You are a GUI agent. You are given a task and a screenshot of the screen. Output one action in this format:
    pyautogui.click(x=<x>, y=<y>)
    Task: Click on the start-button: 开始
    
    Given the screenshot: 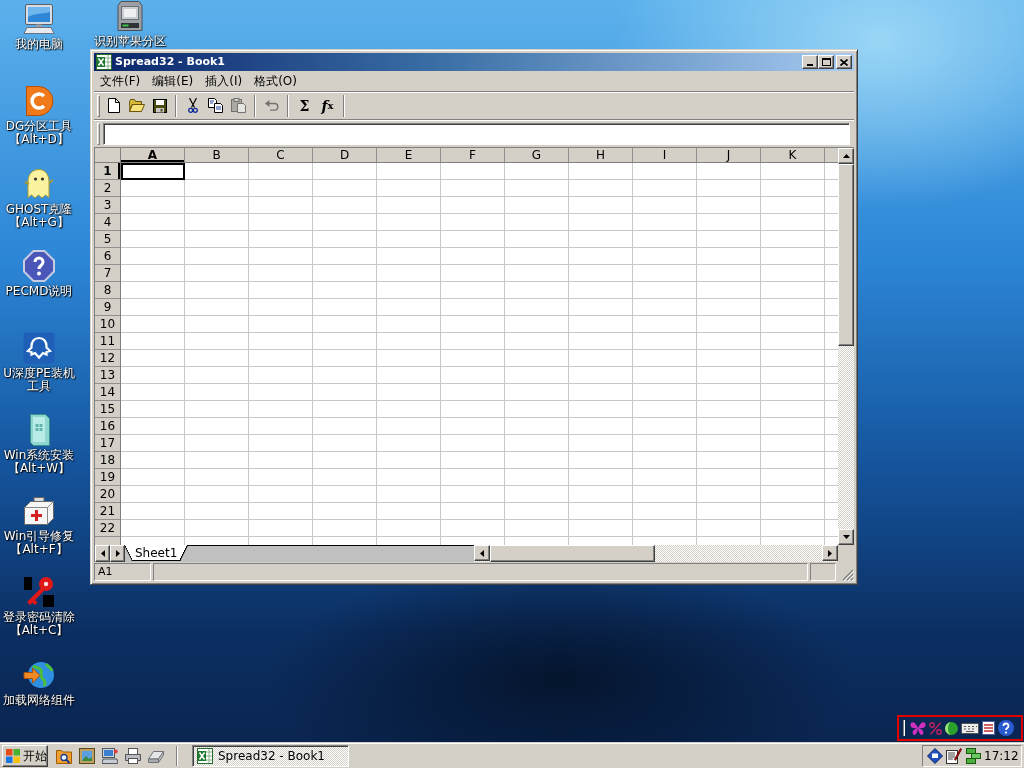 What is the action you would take?
    pyautogui.click(x=25, y=756)
    